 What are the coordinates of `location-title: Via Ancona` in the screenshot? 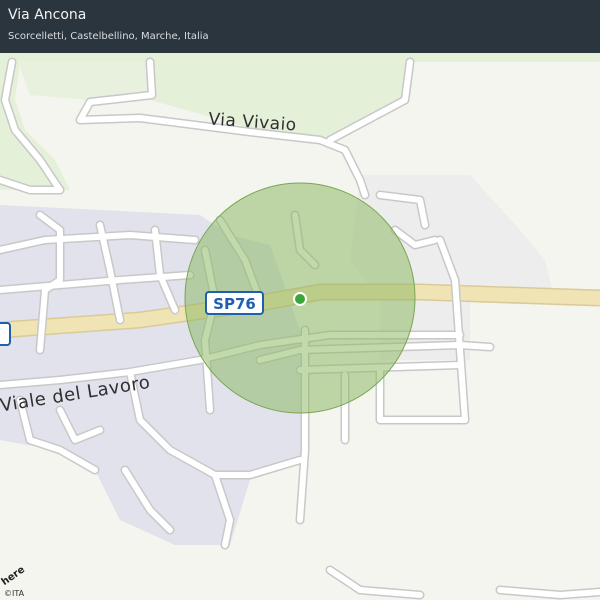 It's located at (47, 15).